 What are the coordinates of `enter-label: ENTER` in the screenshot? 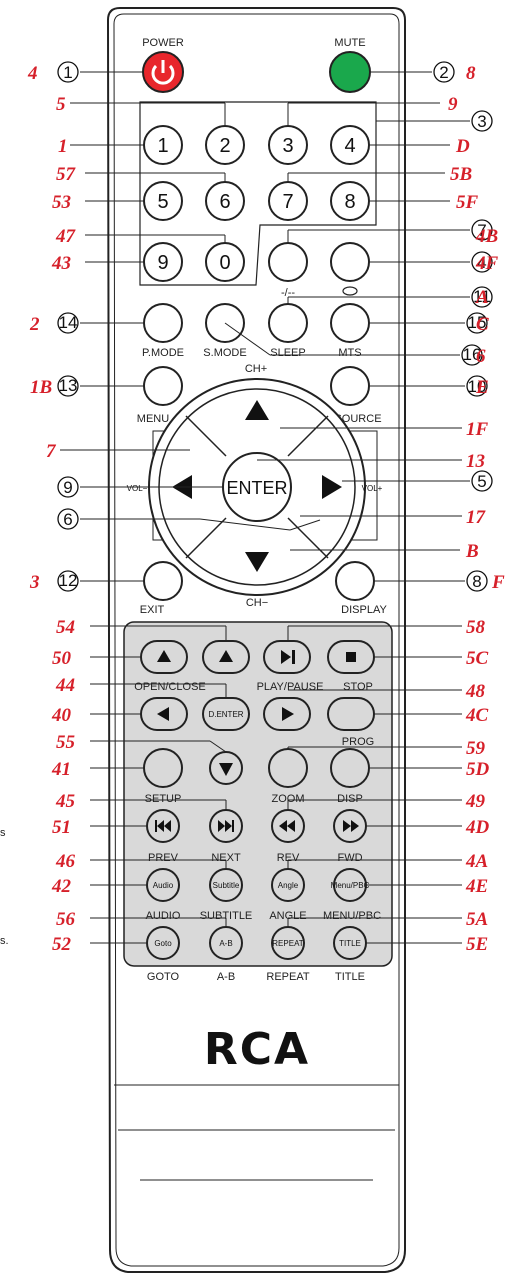 It's located at (256, 488).